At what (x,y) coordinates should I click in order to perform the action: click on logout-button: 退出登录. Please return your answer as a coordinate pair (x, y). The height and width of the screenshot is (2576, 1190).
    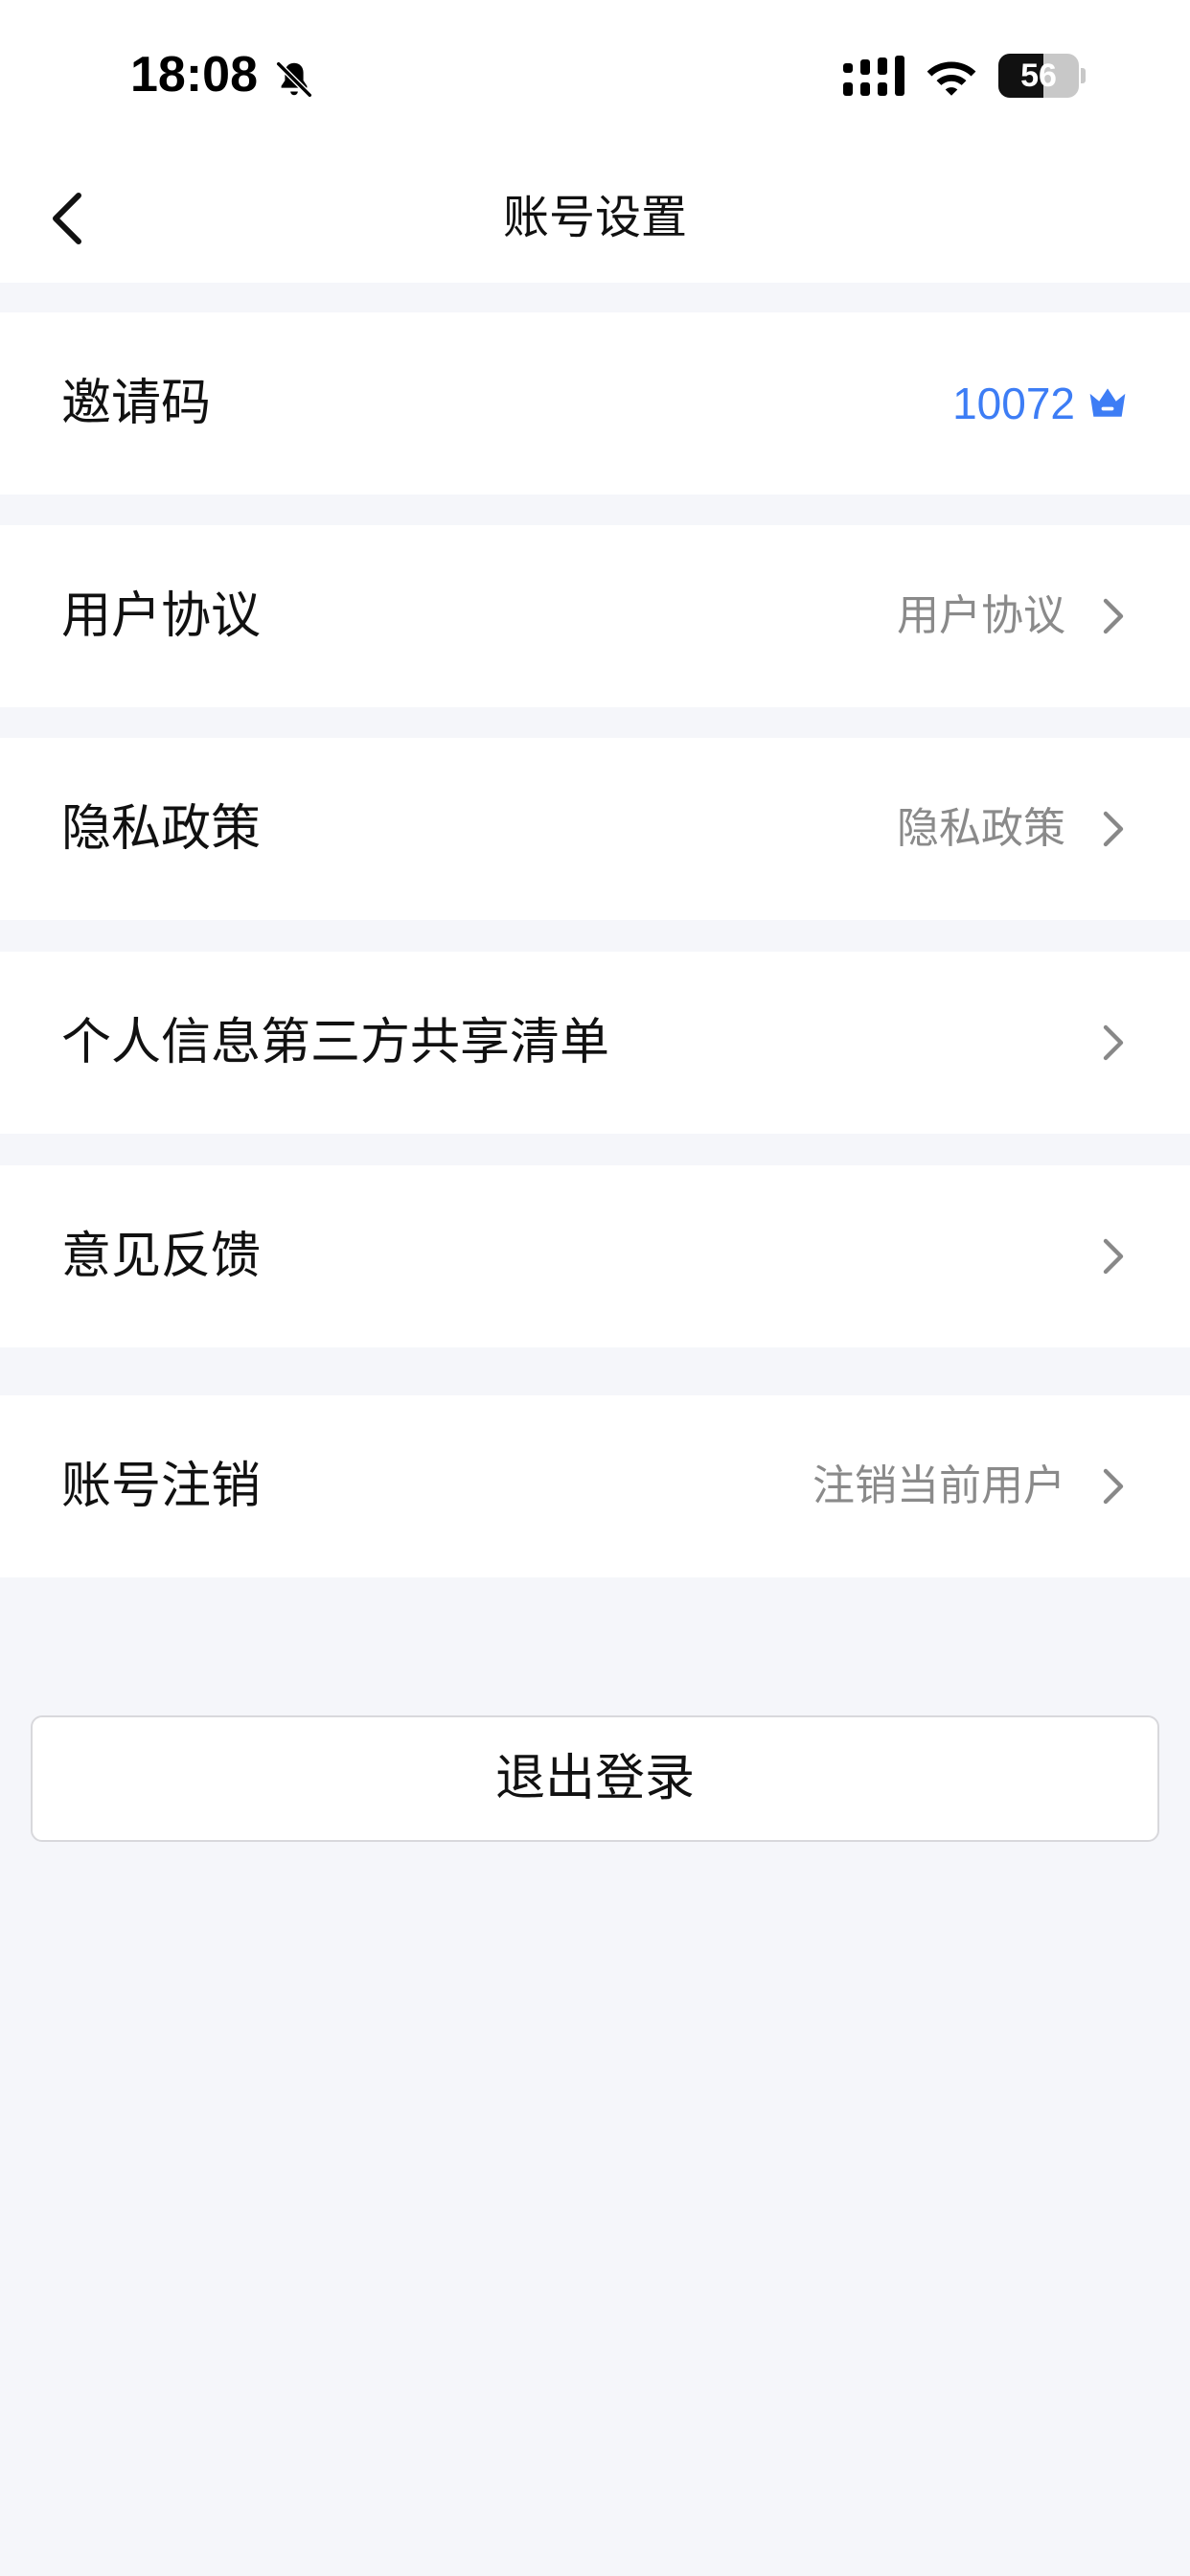
    Looking at the image, I should click on (595, 1778).